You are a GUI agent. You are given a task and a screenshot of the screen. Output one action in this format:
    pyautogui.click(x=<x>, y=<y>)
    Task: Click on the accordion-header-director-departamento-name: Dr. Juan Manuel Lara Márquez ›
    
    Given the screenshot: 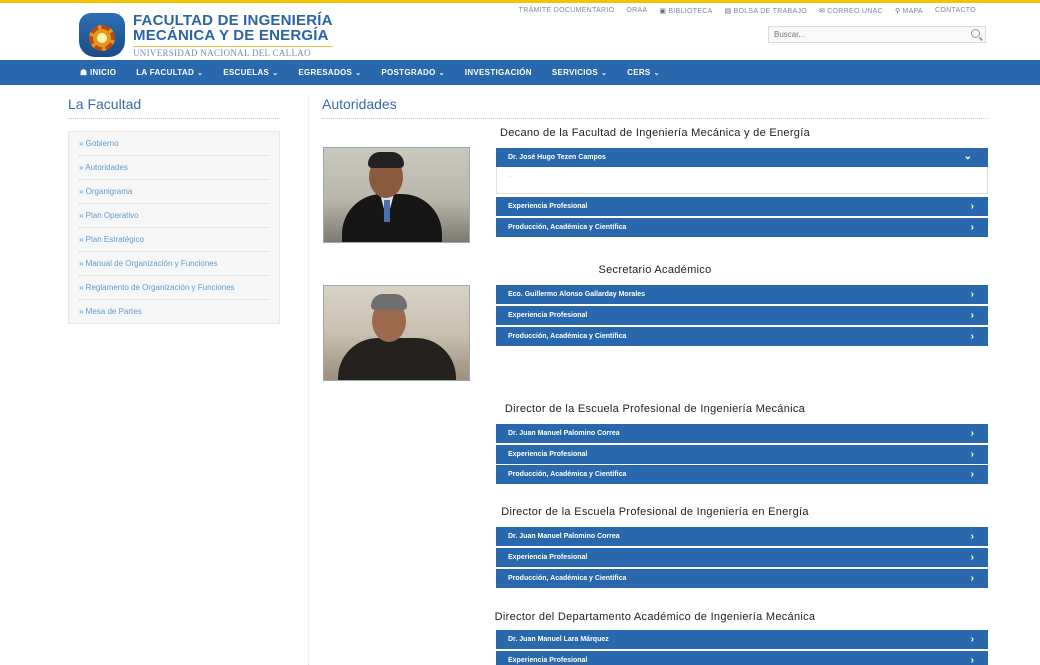 What is the action you would take?
    pyautogui.click(x=742, y=639)
    